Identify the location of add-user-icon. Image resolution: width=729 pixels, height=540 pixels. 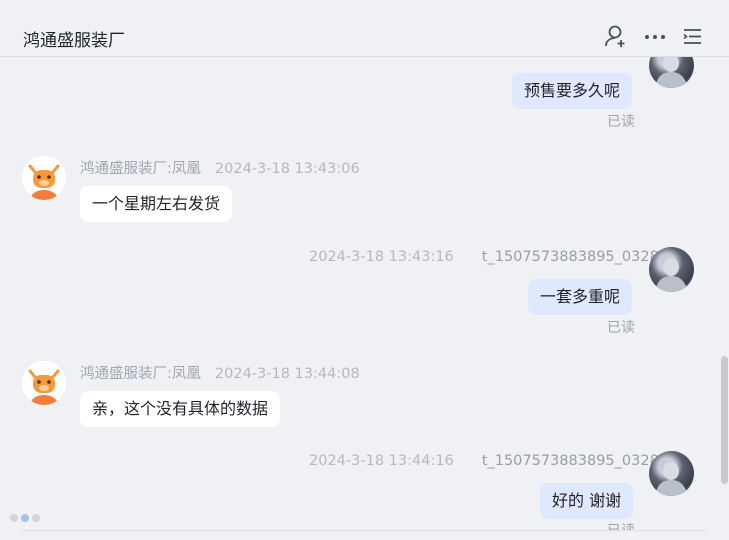
(616, 36).